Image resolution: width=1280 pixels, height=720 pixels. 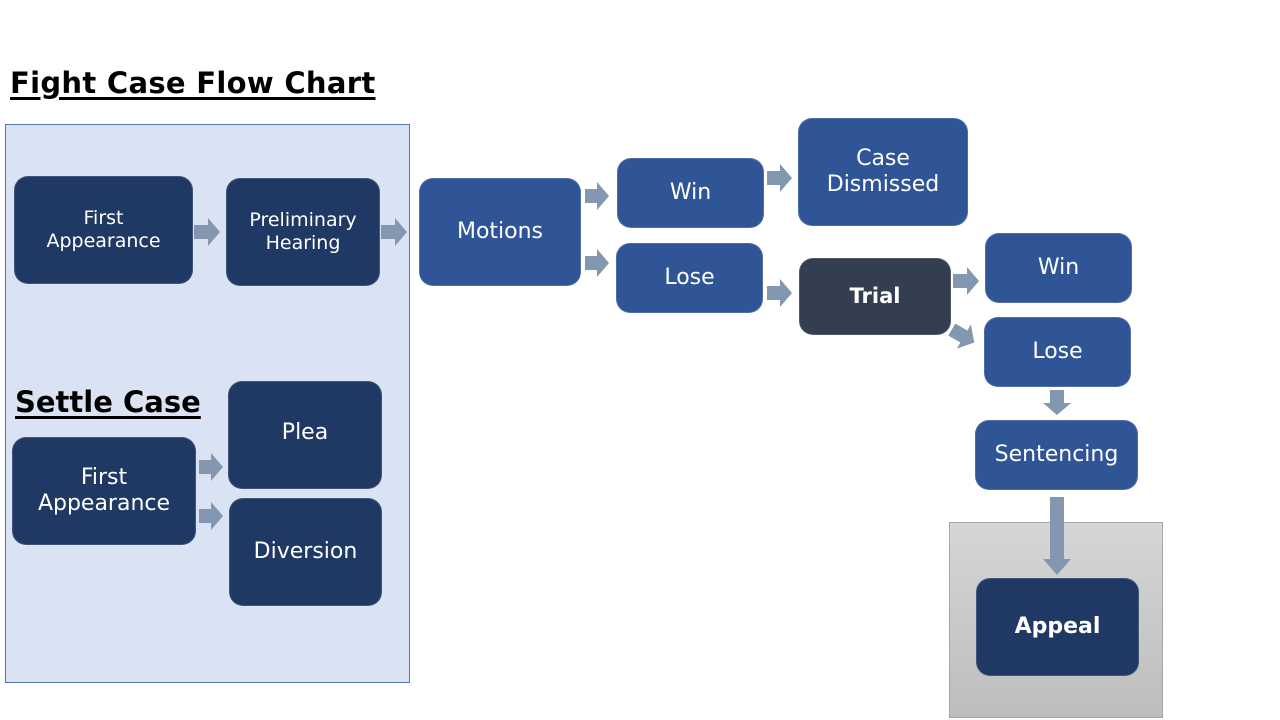 I want to click on node-label: Preliminary Hearing, so click(x=303, y=231).